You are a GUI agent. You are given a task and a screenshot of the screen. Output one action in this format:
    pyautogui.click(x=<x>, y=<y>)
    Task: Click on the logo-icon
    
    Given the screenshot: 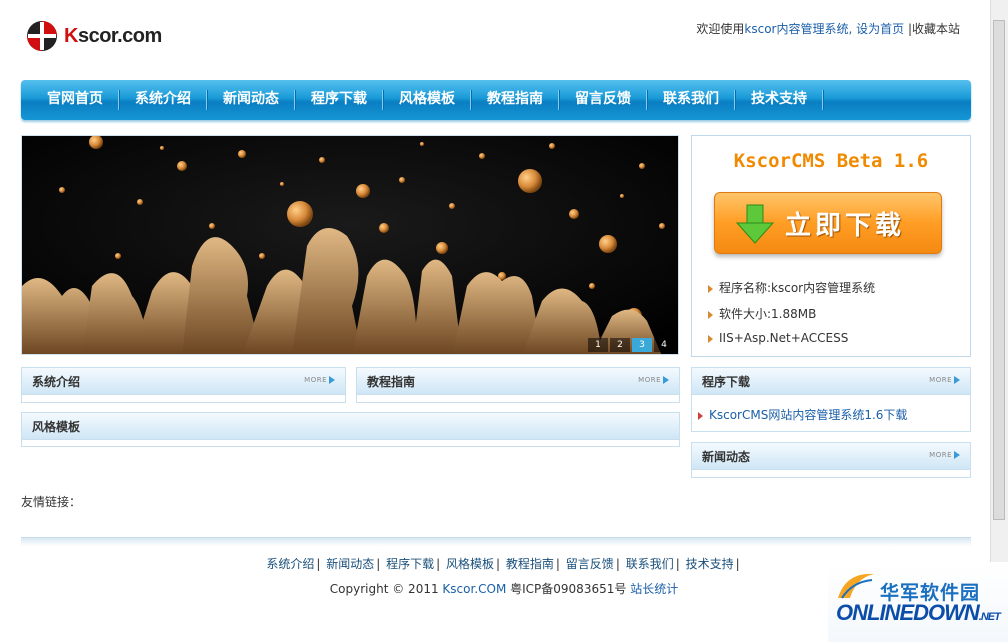 What is the action you would take?
    pyautogui.click(x=42, y=36)
    